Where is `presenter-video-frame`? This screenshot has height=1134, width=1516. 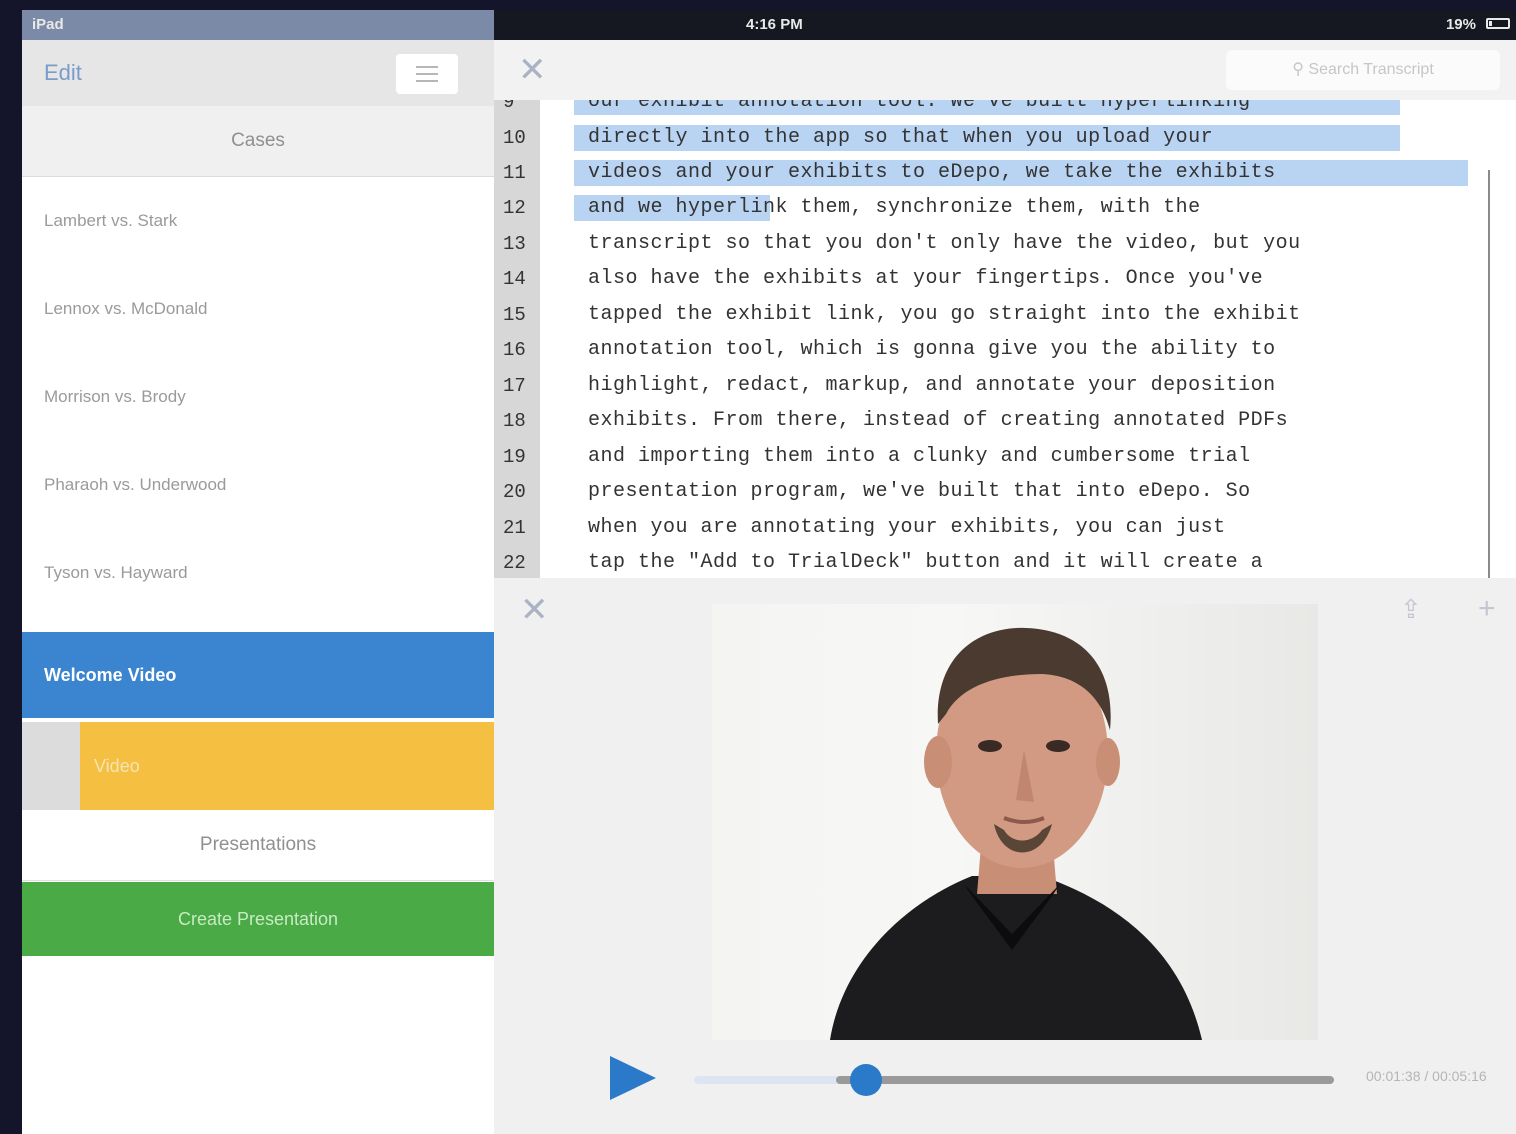 presenter-video-frame is located at coordinates (1016, 833).